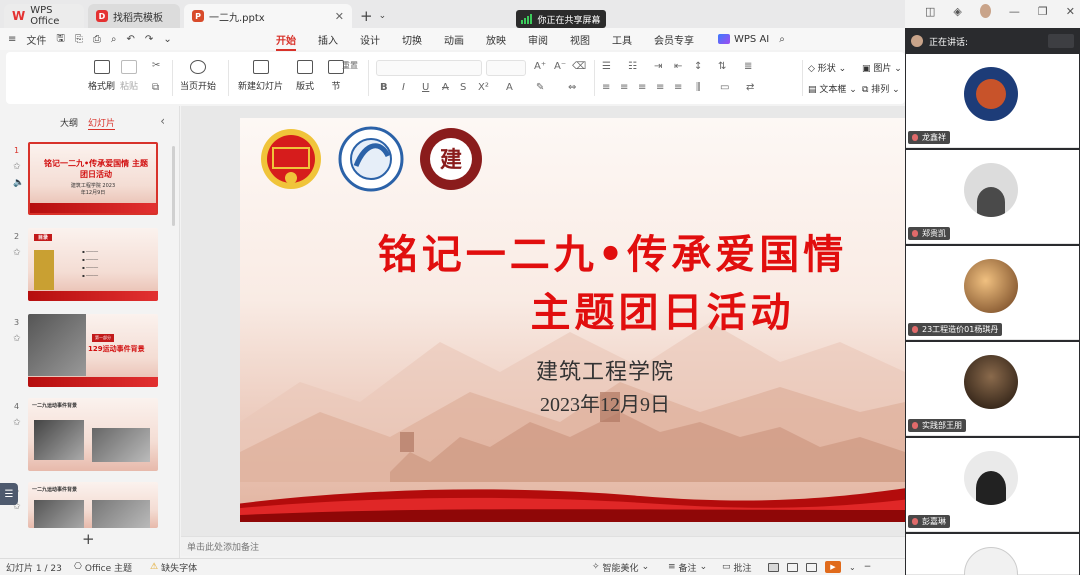 The width and height of the screenshot is (1080, 575). What do you see at coordinates (782, 39) in the screenshot?
I see `search-icon: ⌕` at bounding box center [782, 39].